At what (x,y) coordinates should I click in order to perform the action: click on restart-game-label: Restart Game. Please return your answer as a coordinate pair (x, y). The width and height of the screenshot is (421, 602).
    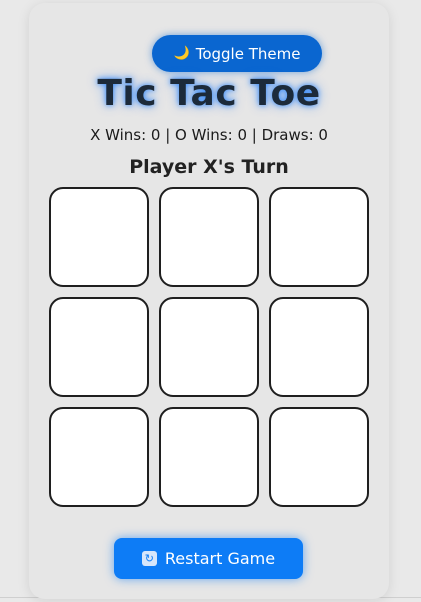
    Looking at the image, I should click on (220, 558).